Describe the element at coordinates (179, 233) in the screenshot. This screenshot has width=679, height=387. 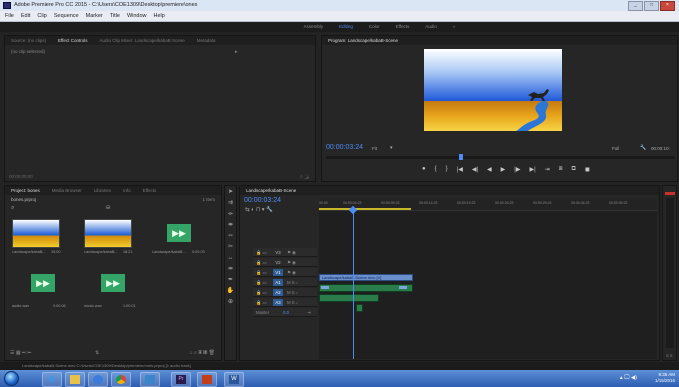
I see `project-item-sequence: ▶▶` at that location.